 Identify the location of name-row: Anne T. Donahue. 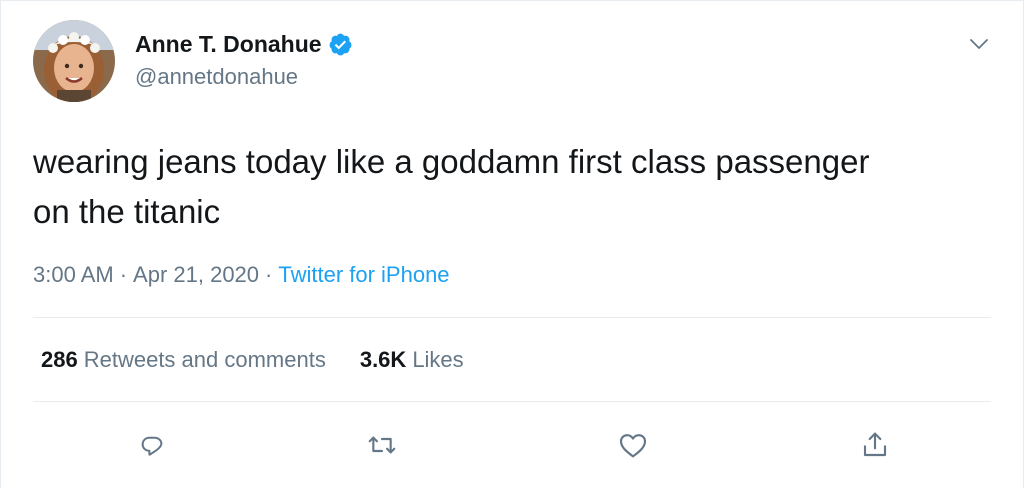
(244, 44).